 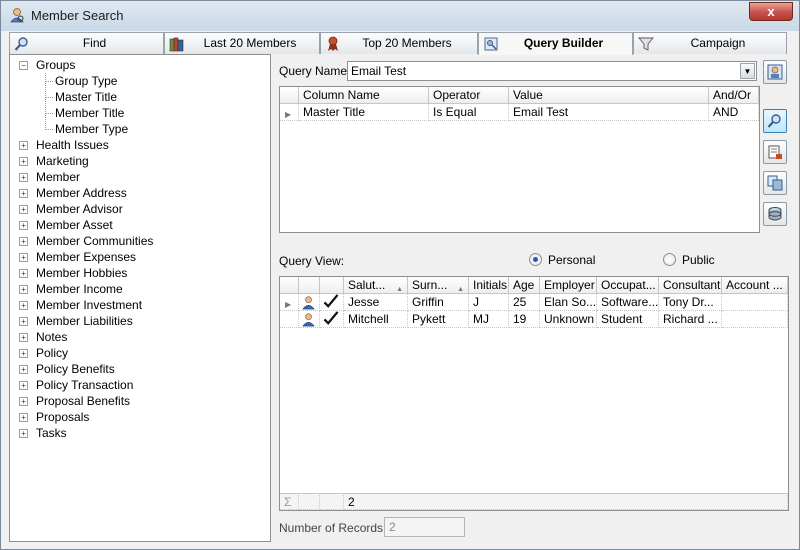 I want to click on tree-node-child: Member Type, so click(x=91, y=129).